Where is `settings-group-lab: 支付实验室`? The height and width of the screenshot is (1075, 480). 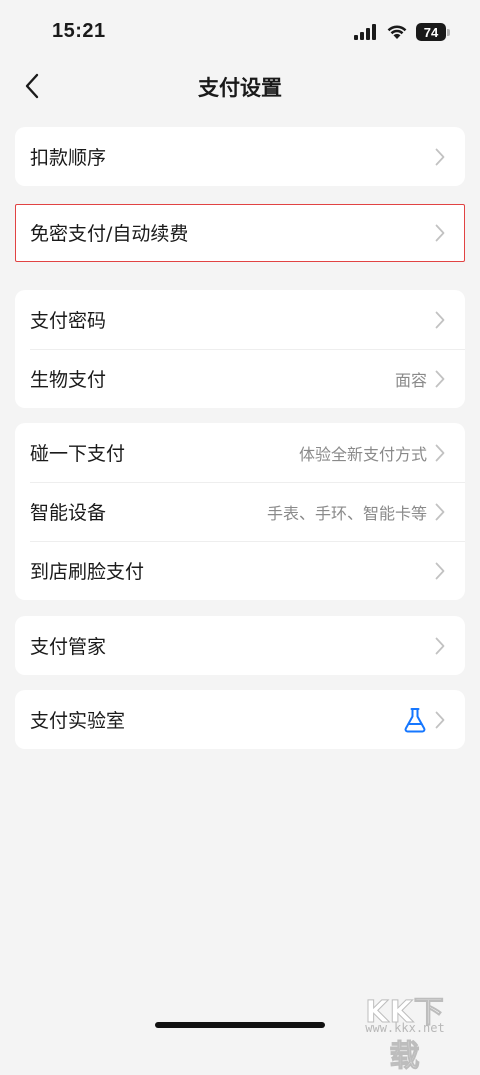
settings-group-lab: 支付实验室 is located at coordinates (240, 719).